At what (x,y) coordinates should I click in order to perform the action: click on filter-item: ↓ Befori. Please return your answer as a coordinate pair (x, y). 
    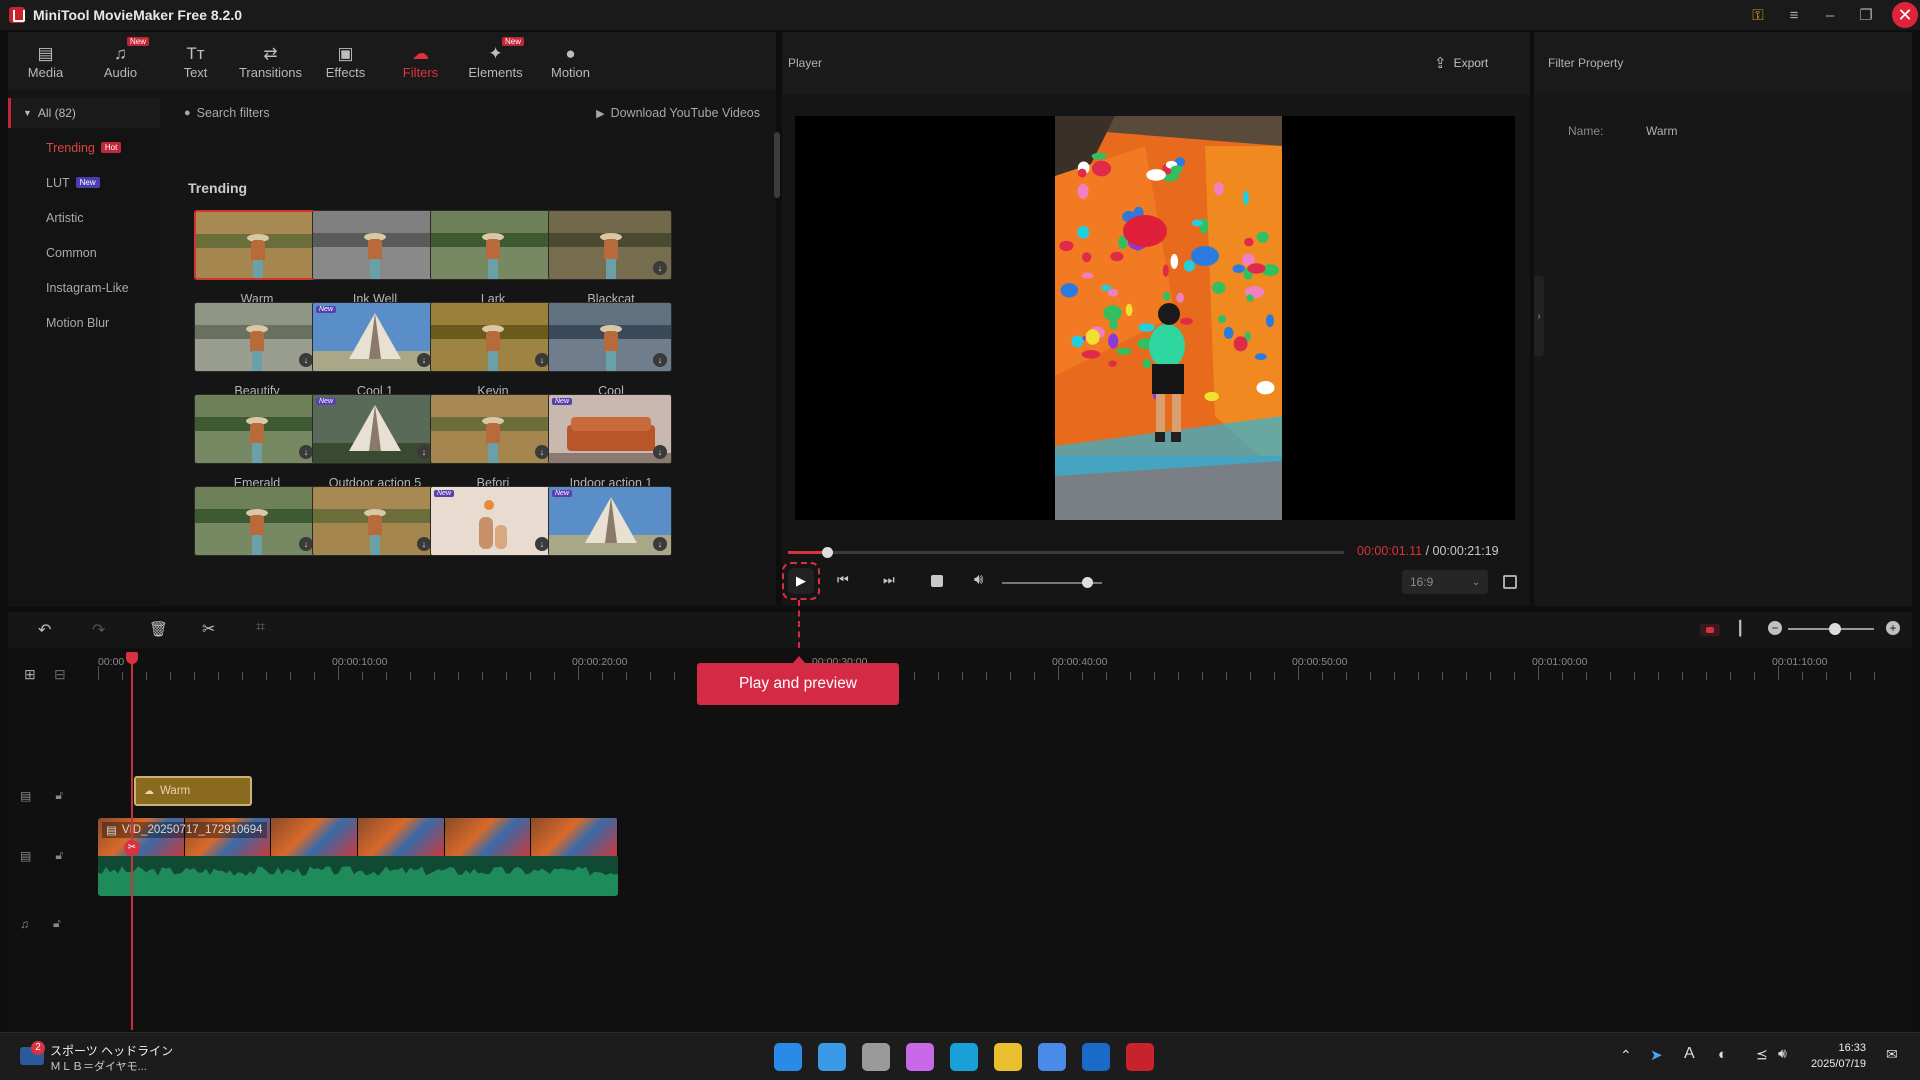
    Looking at the image, I should click on (493, 444).